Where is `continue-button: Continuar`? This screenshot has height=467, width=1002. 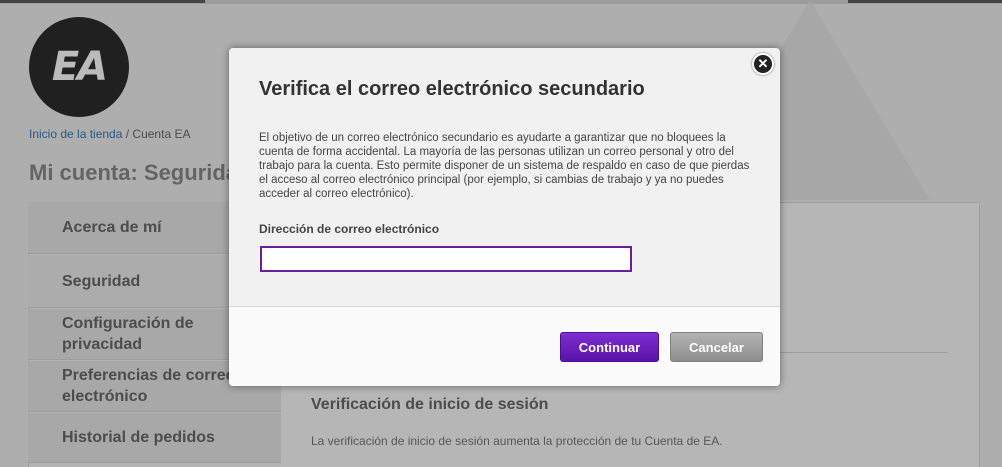
continue-button: Continuar is located at coordinates (609, 347).